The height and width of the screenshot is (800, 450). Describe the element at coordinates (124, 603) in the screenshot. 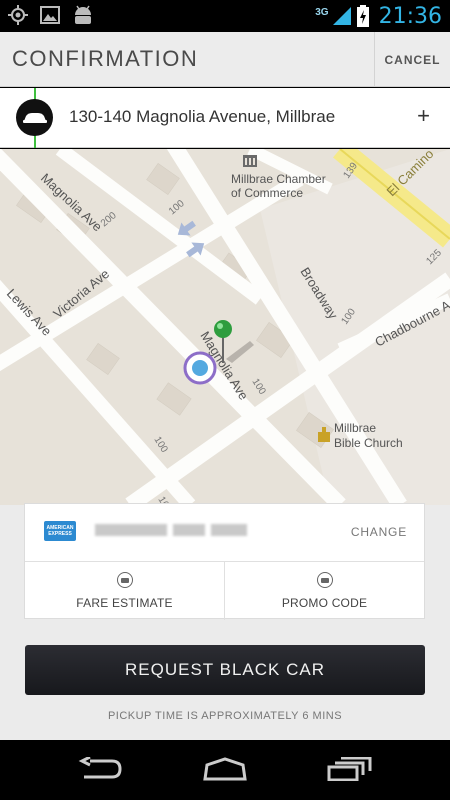

I see `fare-estimate-label: FARE ESTIMATE` at that location.